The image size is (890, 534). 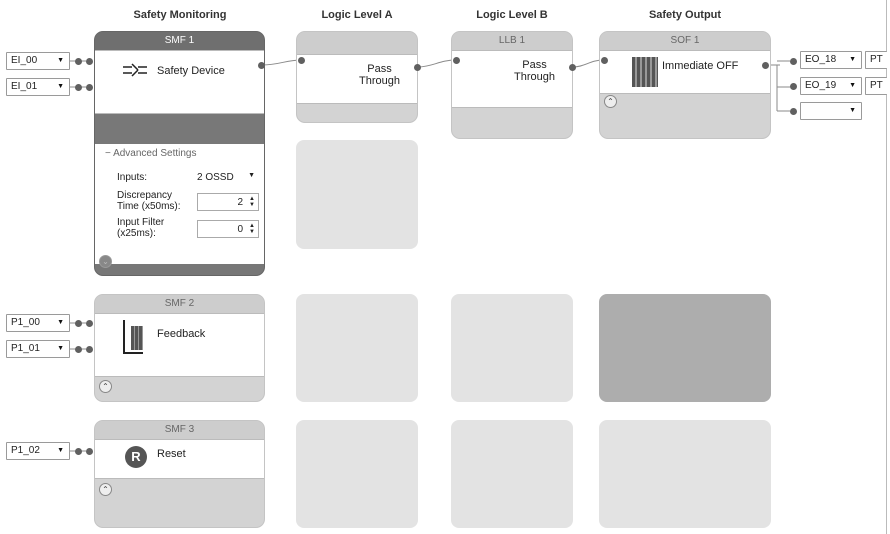 What do you see at coordinates (108, 153) in the screenshot?
I see `collapse-minus-icon: −` at bounding box center [108, 153].